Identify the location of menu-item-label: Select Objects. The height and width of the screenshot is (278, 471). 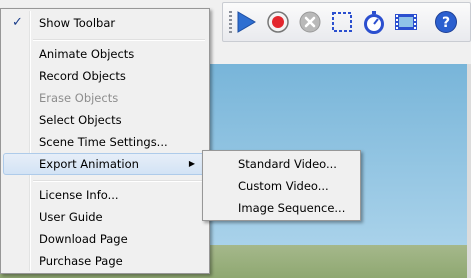
(80, 120).